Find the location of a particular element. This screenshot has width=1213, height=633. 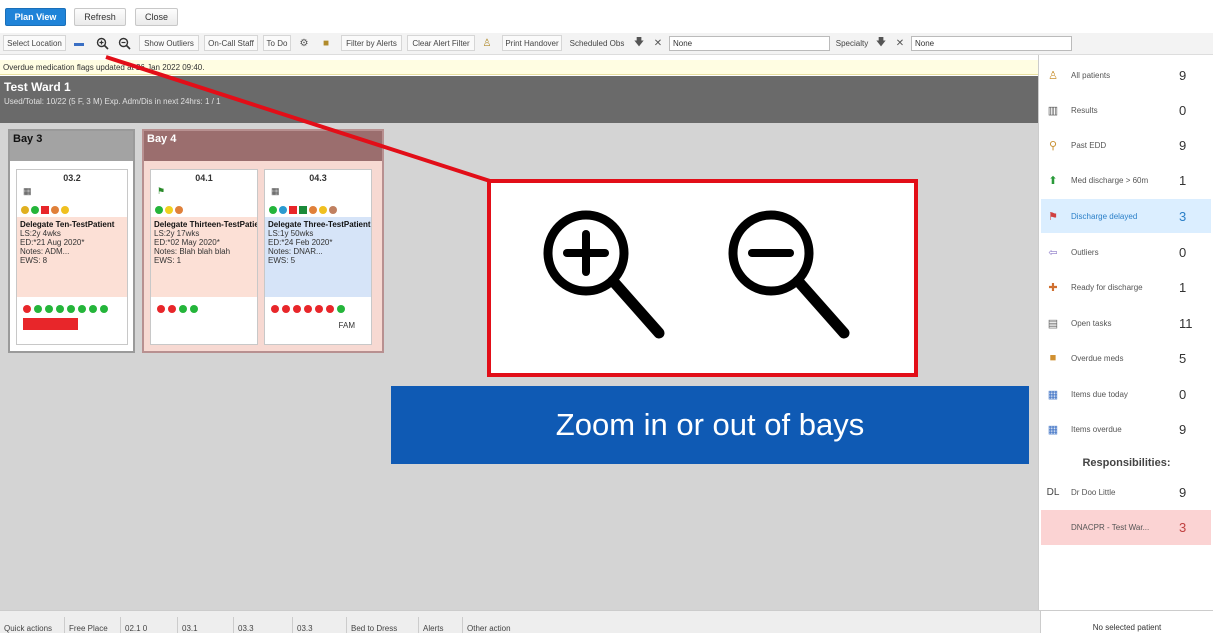

annotation-banner: Zoom in or out of bays is located at coordinates (710, 425).